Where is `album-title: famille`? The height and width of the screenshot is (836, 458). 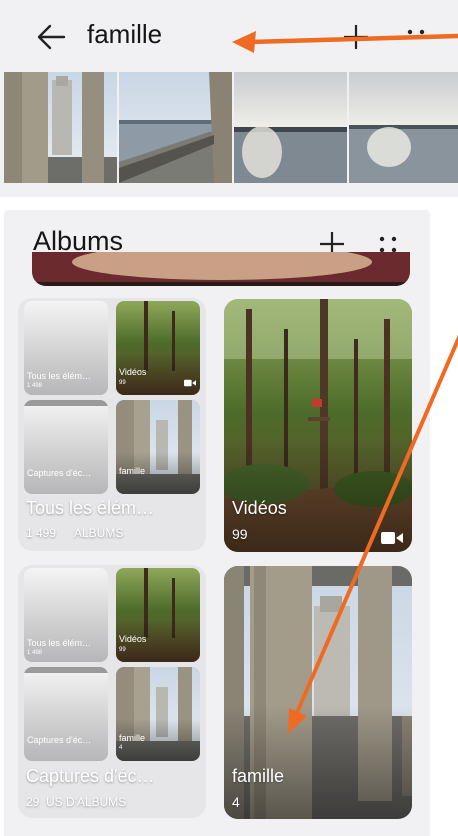
album-title: famille is located at coordinates (258, 776).